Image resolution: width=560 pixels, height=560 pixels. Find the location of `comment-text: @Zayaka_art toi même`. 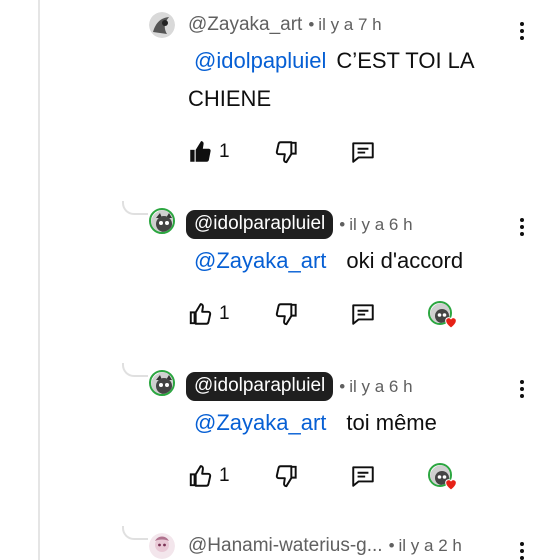

comment-text: @Zayaka_art toi même is located at coordinates (315, 422).